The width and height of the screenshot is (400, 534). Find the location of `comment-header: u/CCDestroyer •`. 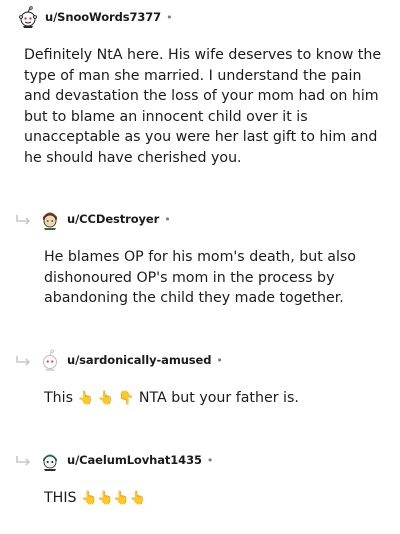

comment-header: u/CCDestroyer • is located at coordinates (105, 219).